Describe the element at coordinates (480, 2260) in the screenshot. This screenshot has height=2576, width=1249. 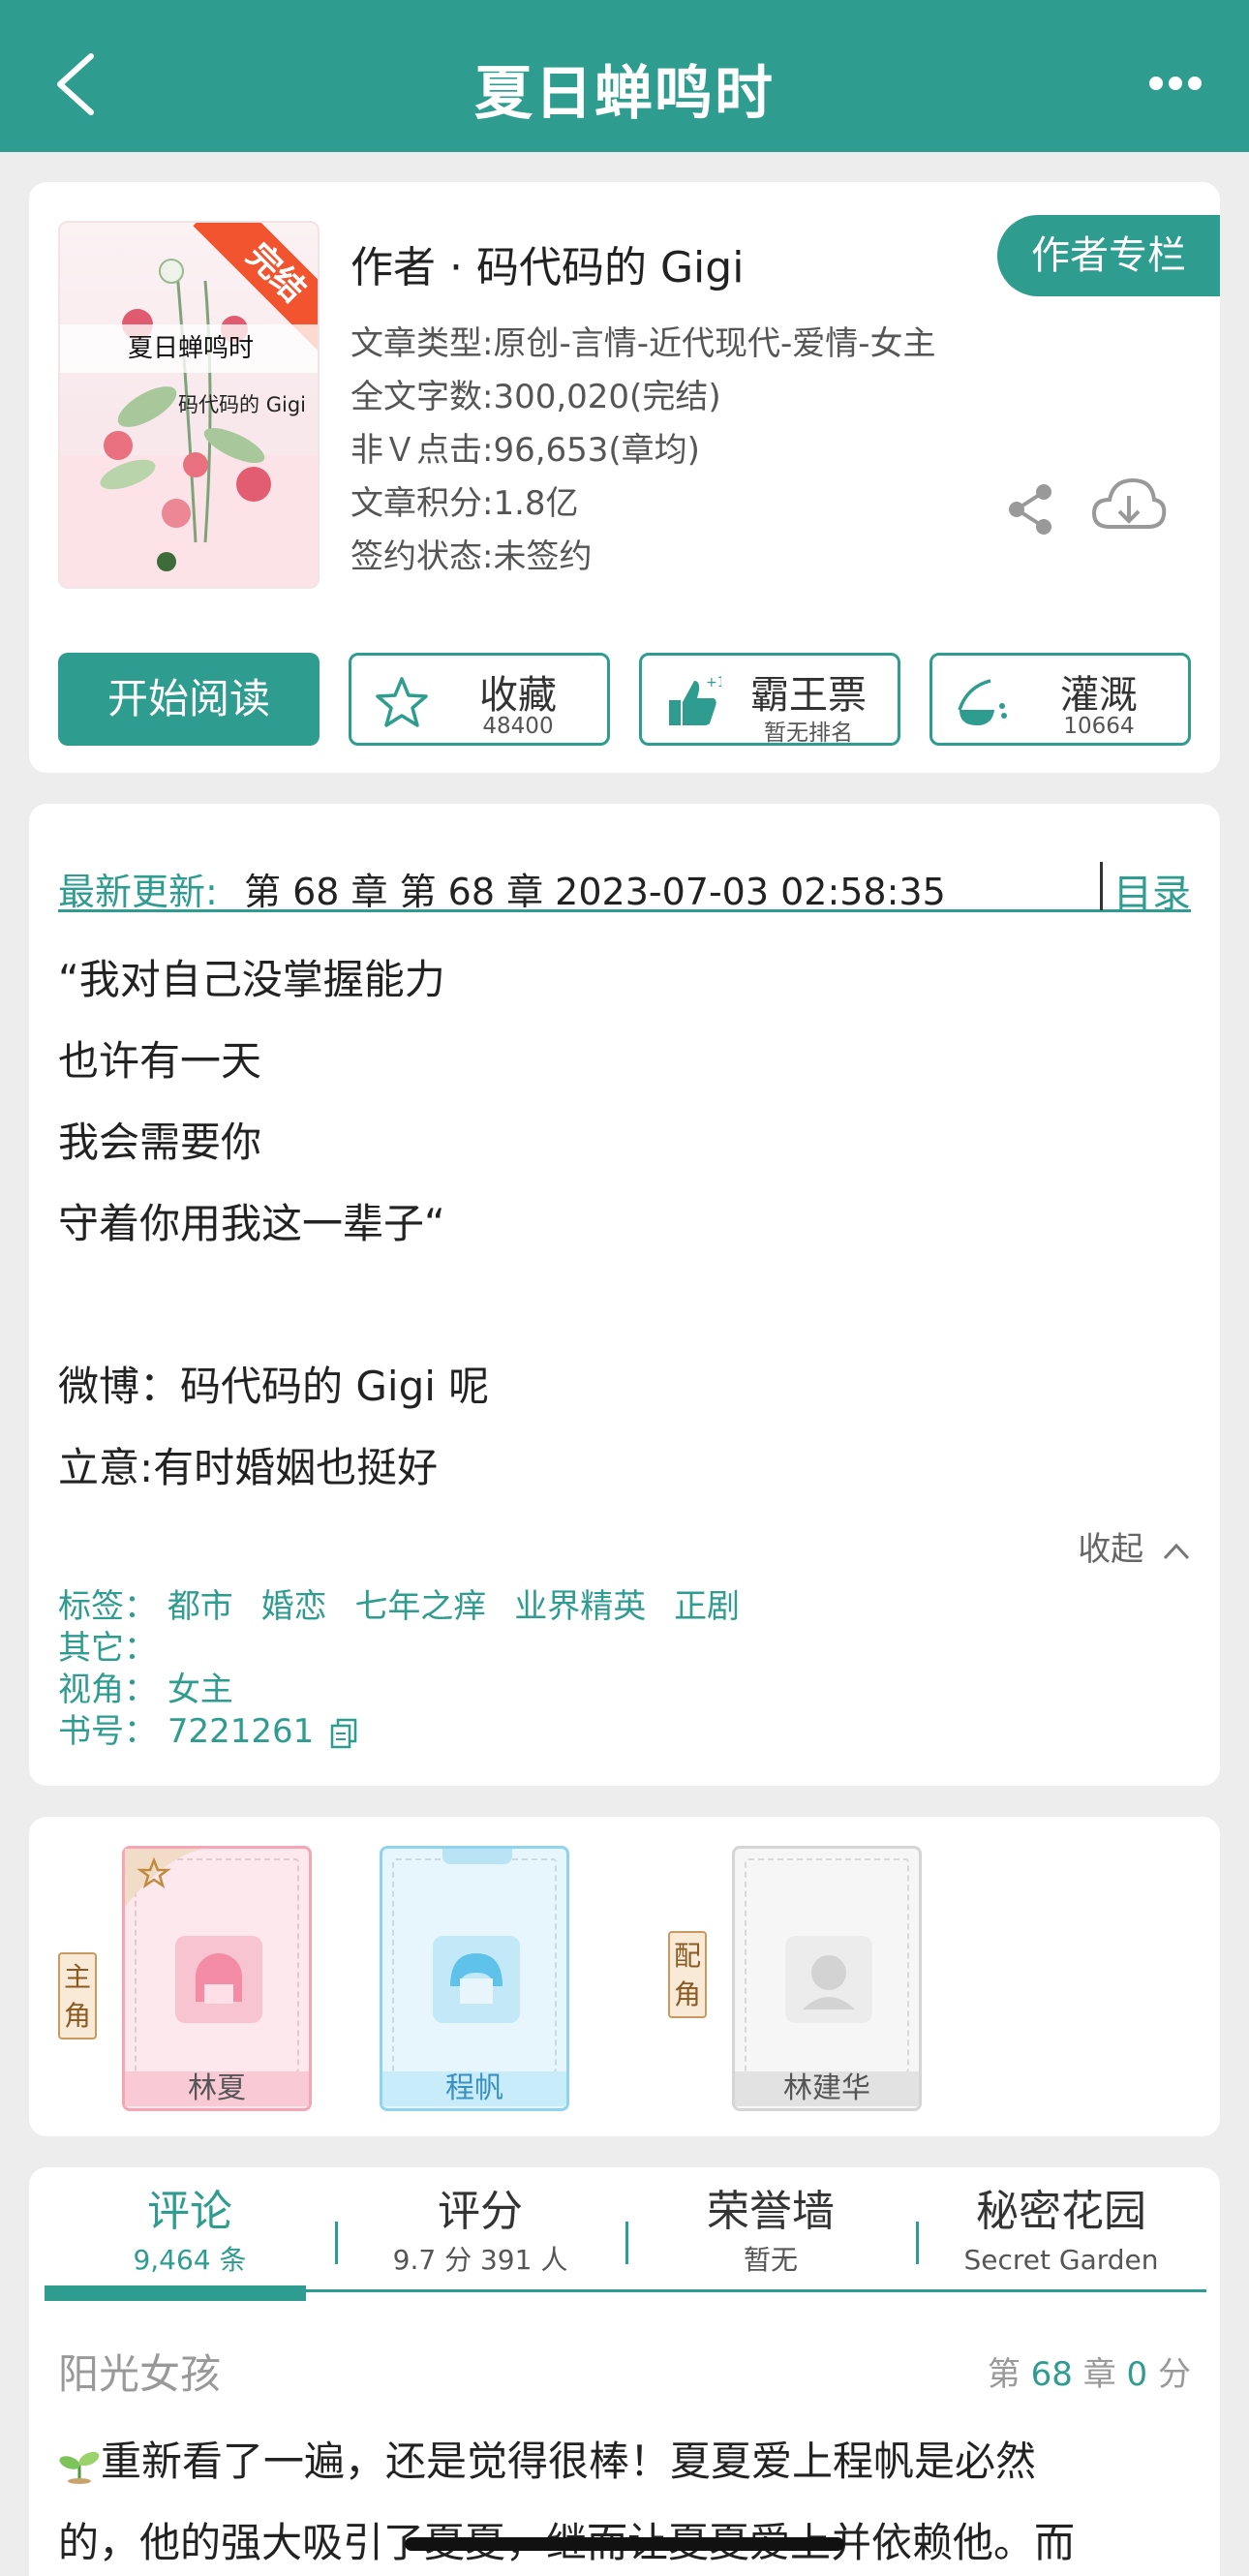
I see `tab-sub: 9.7 分 391 人` at that location.